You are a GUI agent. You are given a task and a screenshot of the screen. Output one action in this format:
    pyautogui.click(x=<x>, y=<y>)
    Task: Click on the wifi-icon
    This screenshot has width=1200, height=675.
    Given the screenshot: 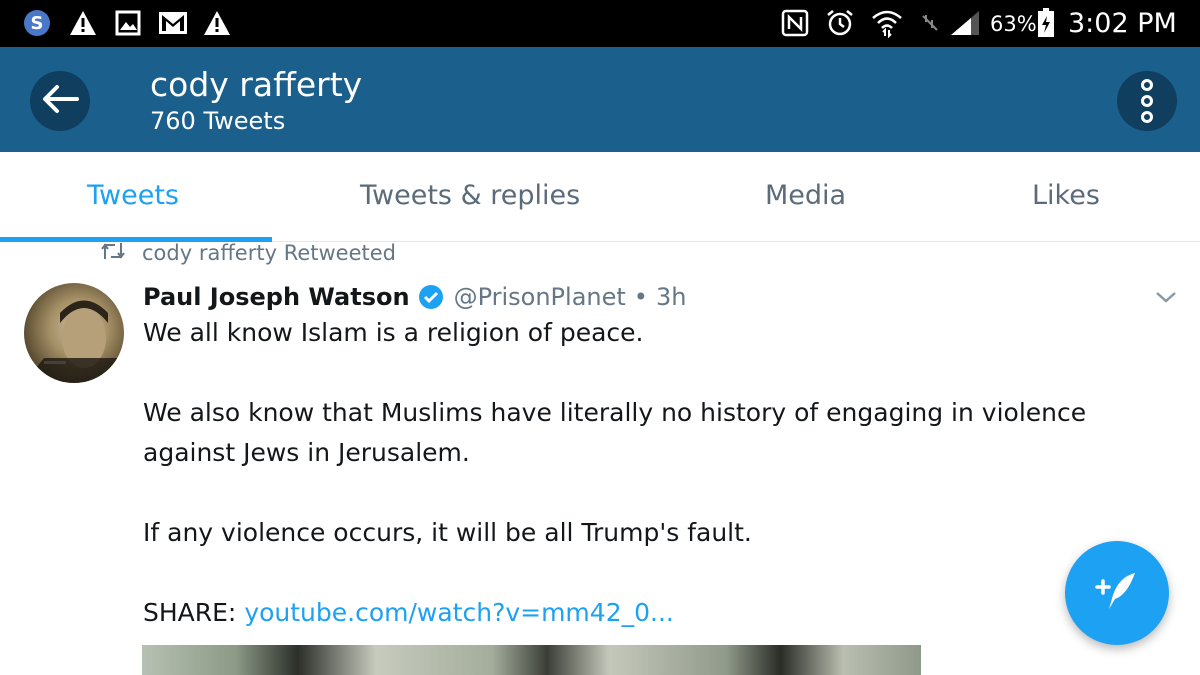 What is the action you would take?
    pyautogui.click(x=887, y=23)
    